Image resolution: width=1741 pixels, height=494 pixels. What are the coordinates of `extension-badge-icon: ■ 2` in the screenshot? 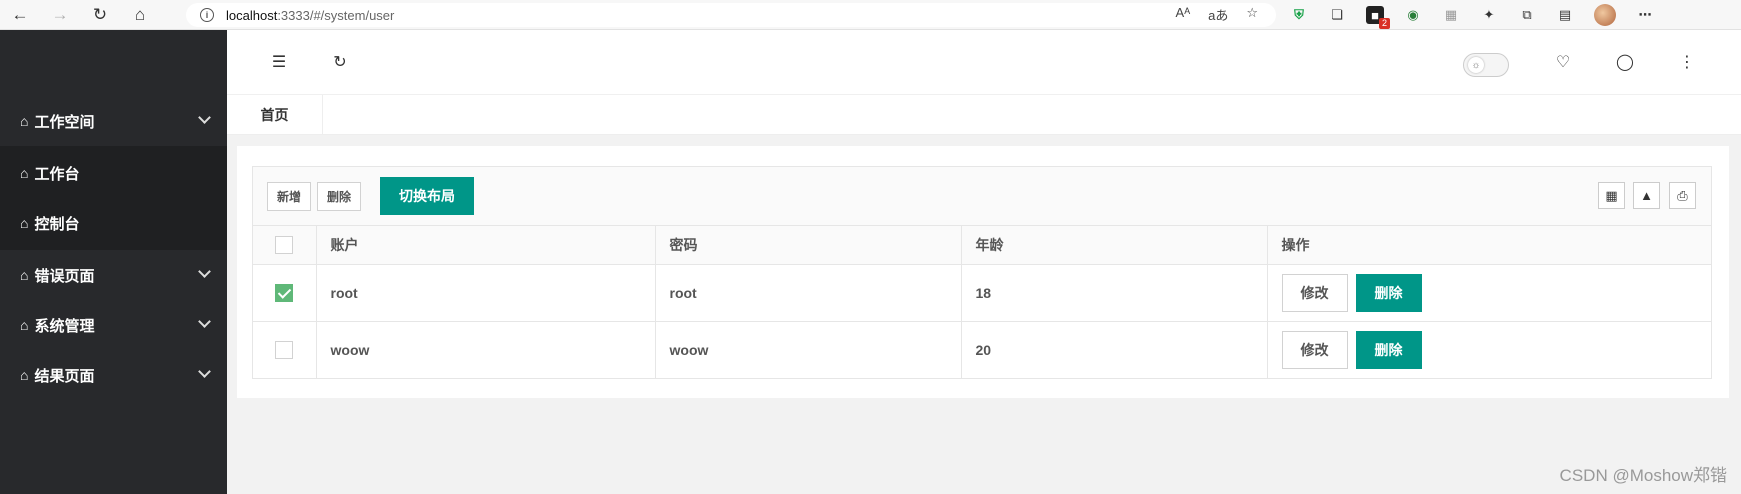 It's located at (1378, 17).